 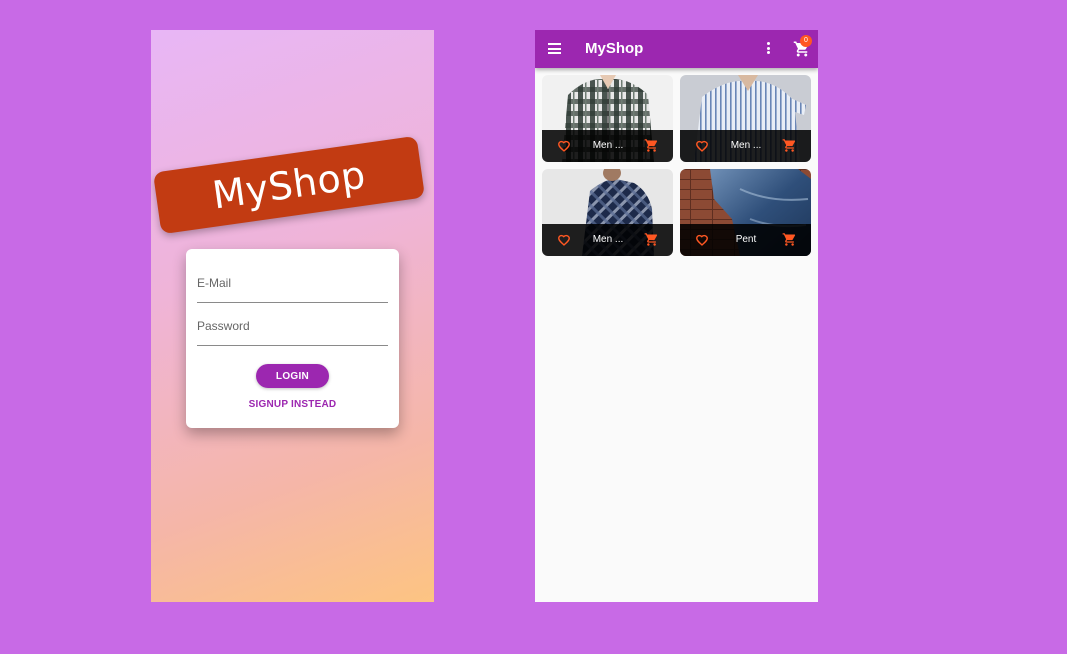 I want to click on password-field-container, so click(x=292, y=326).